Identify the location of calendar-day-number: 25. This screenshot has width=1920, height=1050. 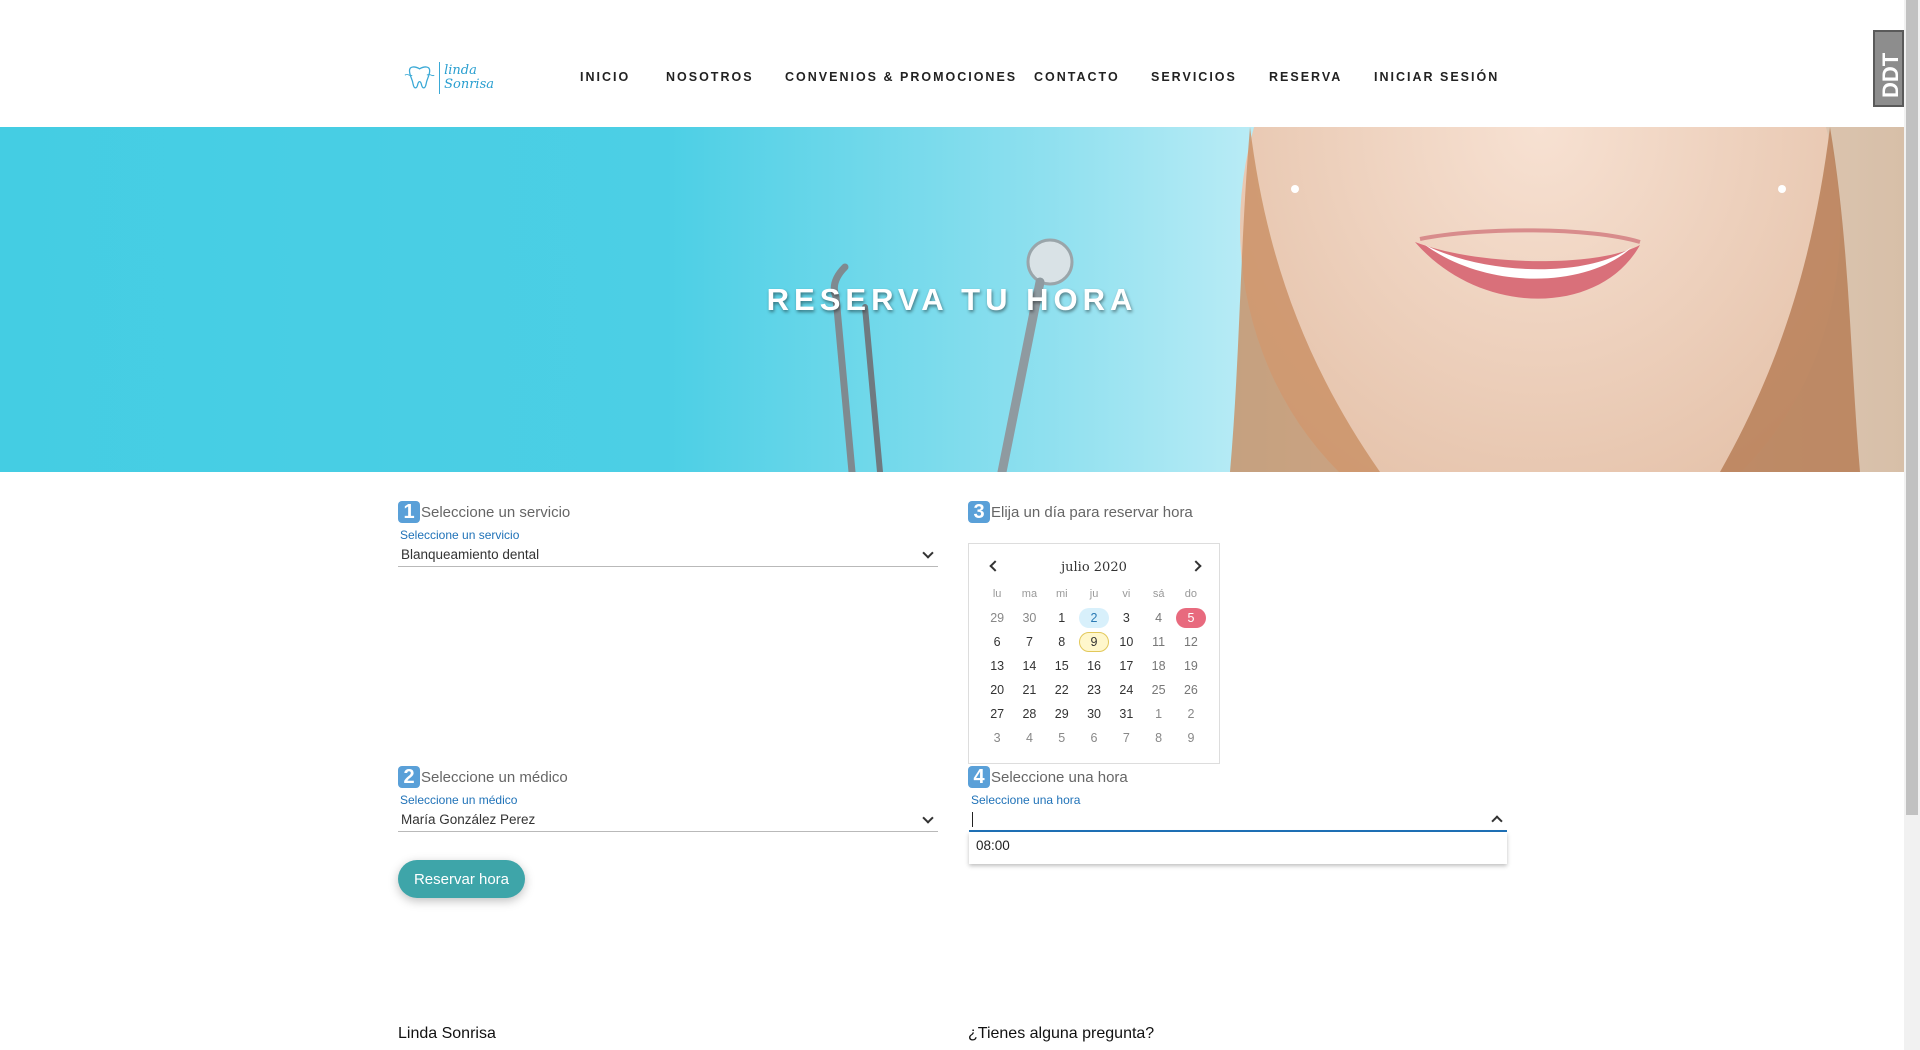
(1158, 690).